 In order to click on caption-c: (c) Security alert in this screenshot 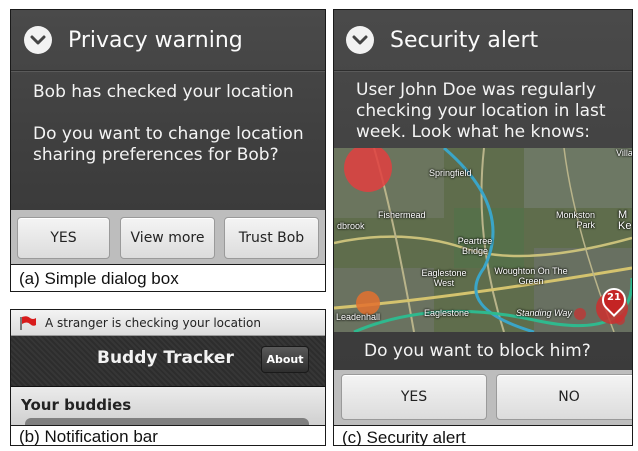, I will do `click(483, 435)`.